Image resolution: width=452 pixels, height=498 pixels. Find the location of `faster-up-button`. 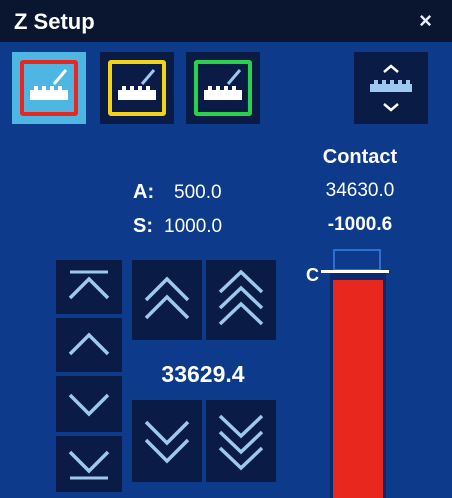

faster-up-button is located at coordinates (241, 300).